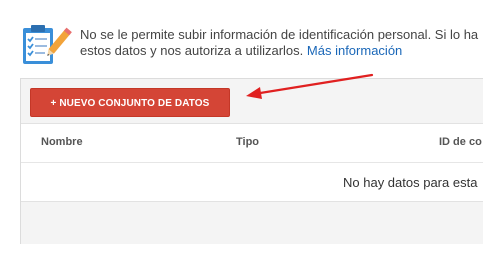 The height and width of the screenshot is (253, 483). What do you see at coordinates (460, 142) in the screenshot?
I see `column-header-id: ID de co` at bounding box center [460, 142].